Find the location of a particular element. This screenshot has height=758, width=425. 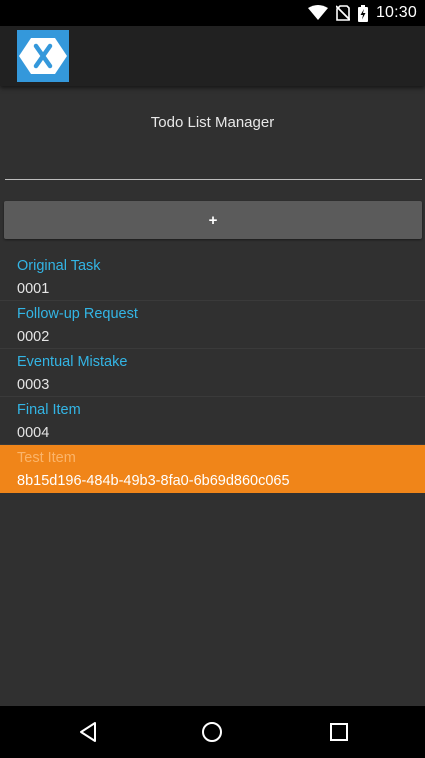

task-name-input is located at coordinates (213, 166).